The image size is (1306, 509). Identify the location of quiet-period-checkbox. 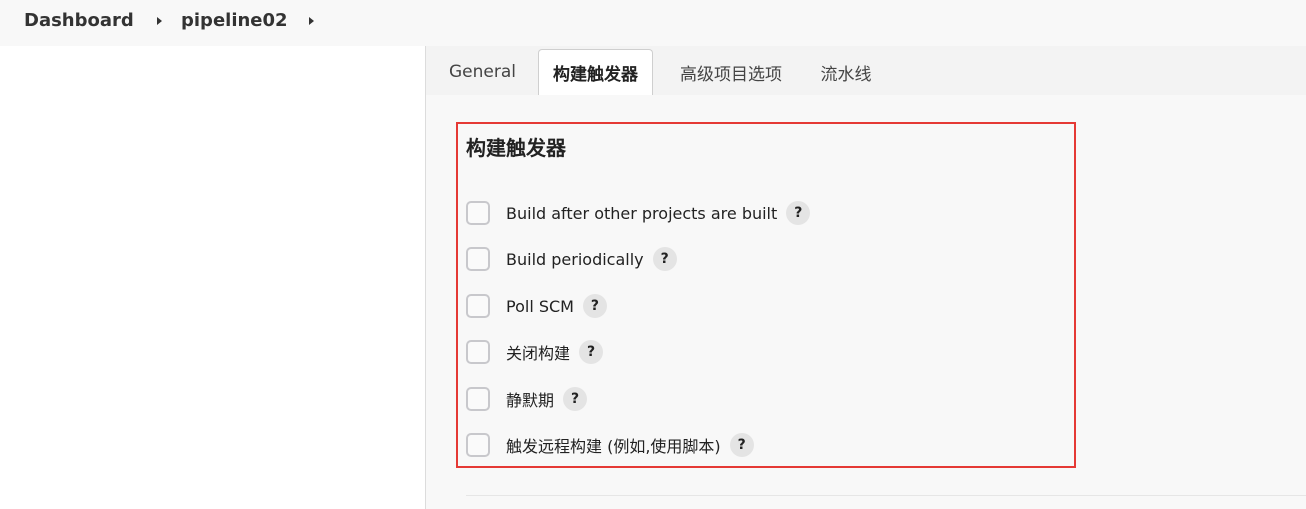
(478, 399).